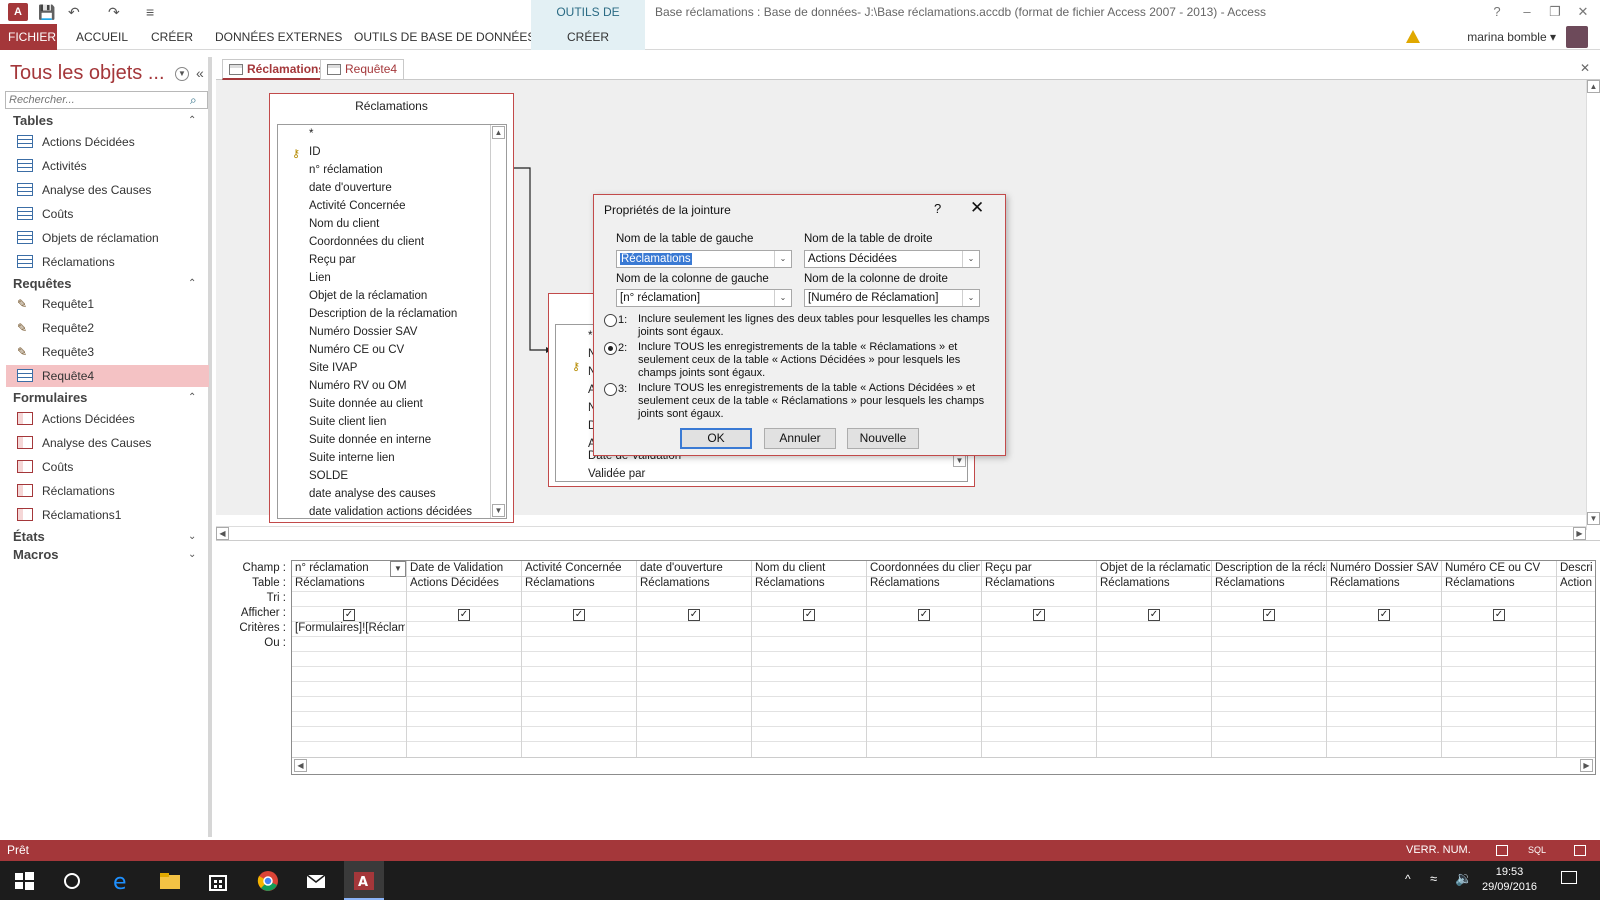 Image resolution: width=1600 pixels, height=900 pixels. I want to click on qbe-field-cell: date d'ouverture, so click(695, 568).